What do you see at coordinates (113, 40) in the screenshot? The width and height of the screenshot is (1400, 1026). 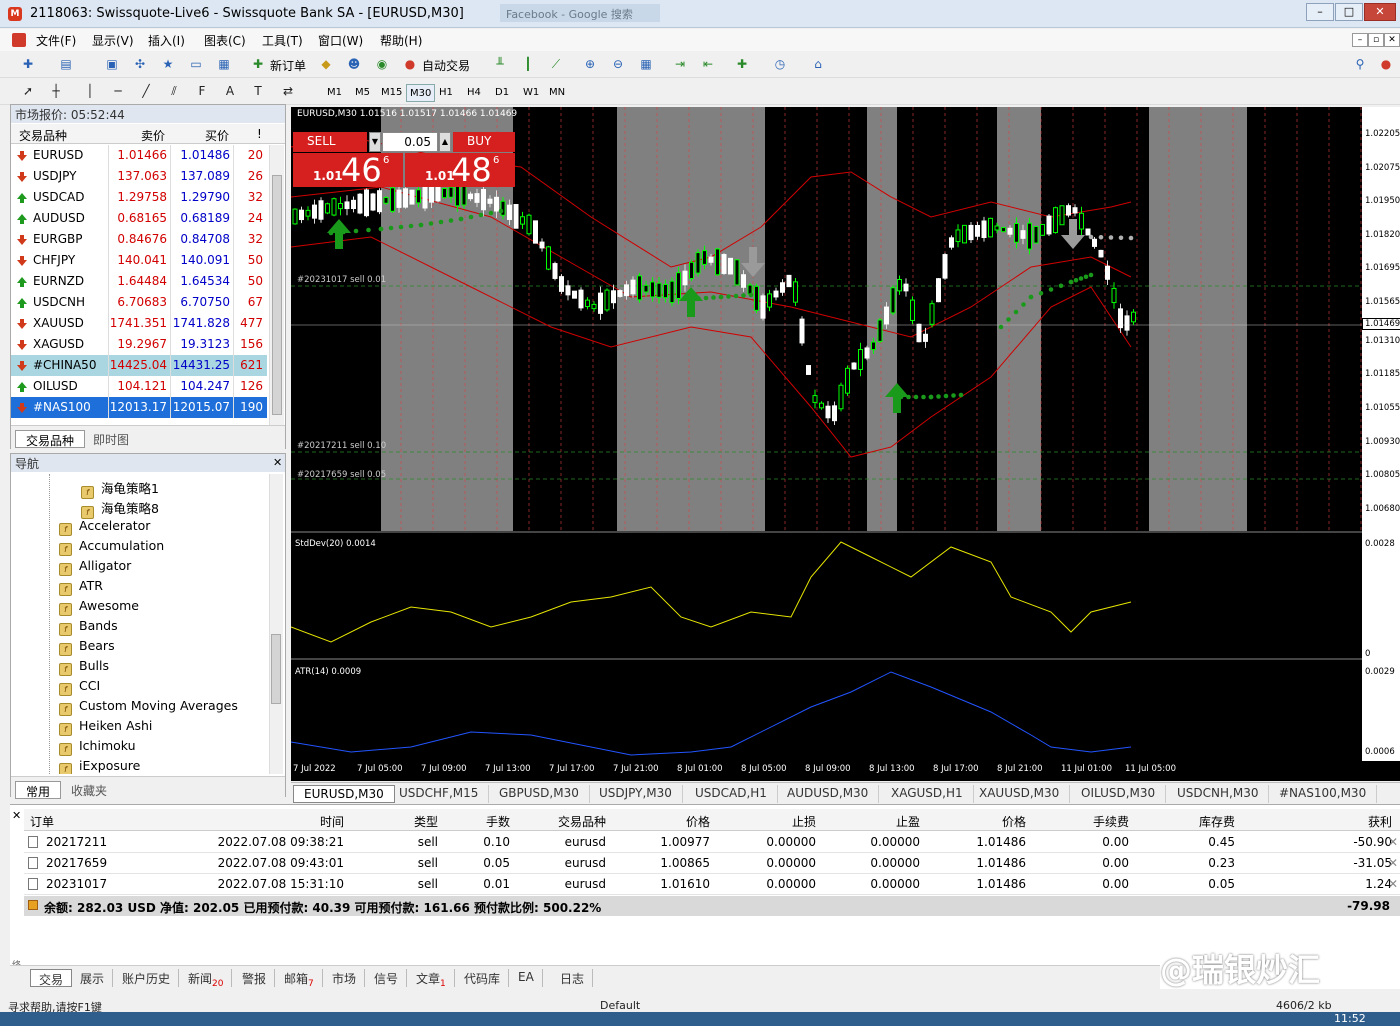 I see `menu-view: 显示(V)` at bounding box center [113, 40].